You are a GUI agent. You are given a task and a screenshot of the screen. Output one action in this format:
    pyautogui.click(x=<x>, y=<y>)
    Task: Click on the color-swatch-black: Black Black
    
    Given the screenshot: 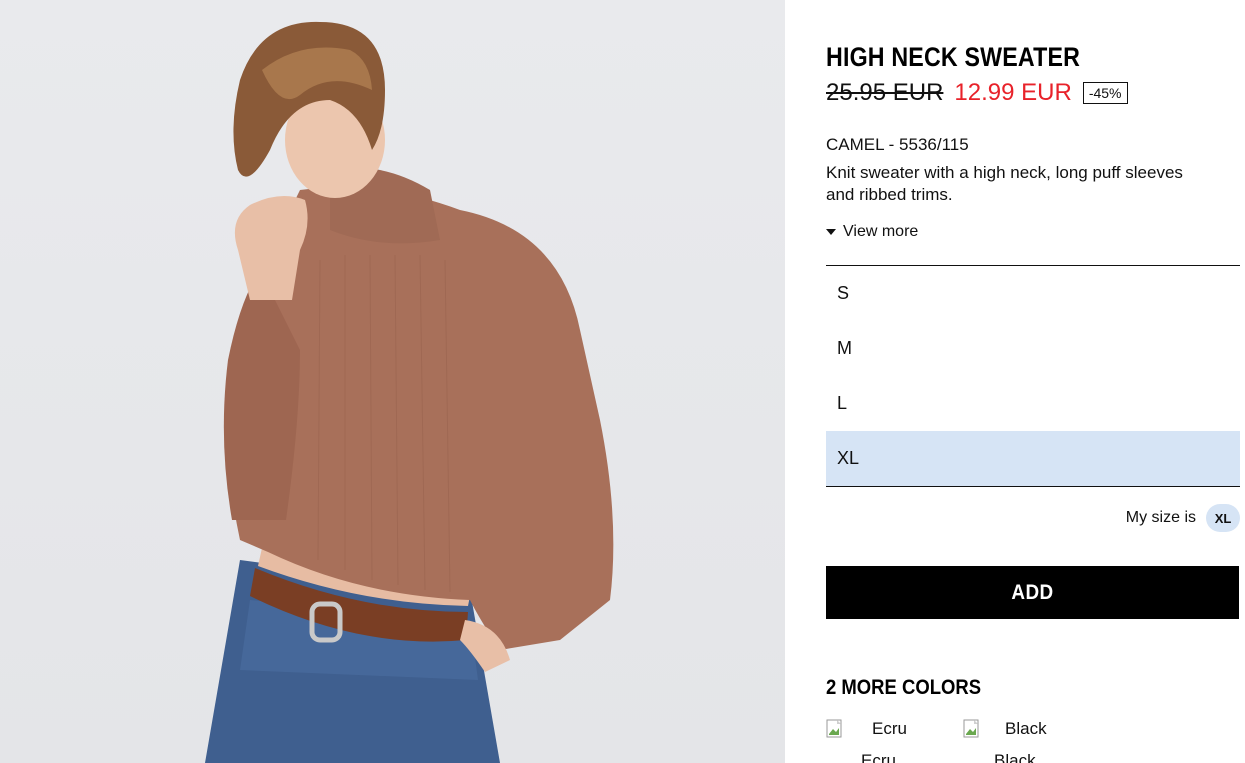 What is the action you would take?
    pyautogui.click(x=1028, y=740)
    